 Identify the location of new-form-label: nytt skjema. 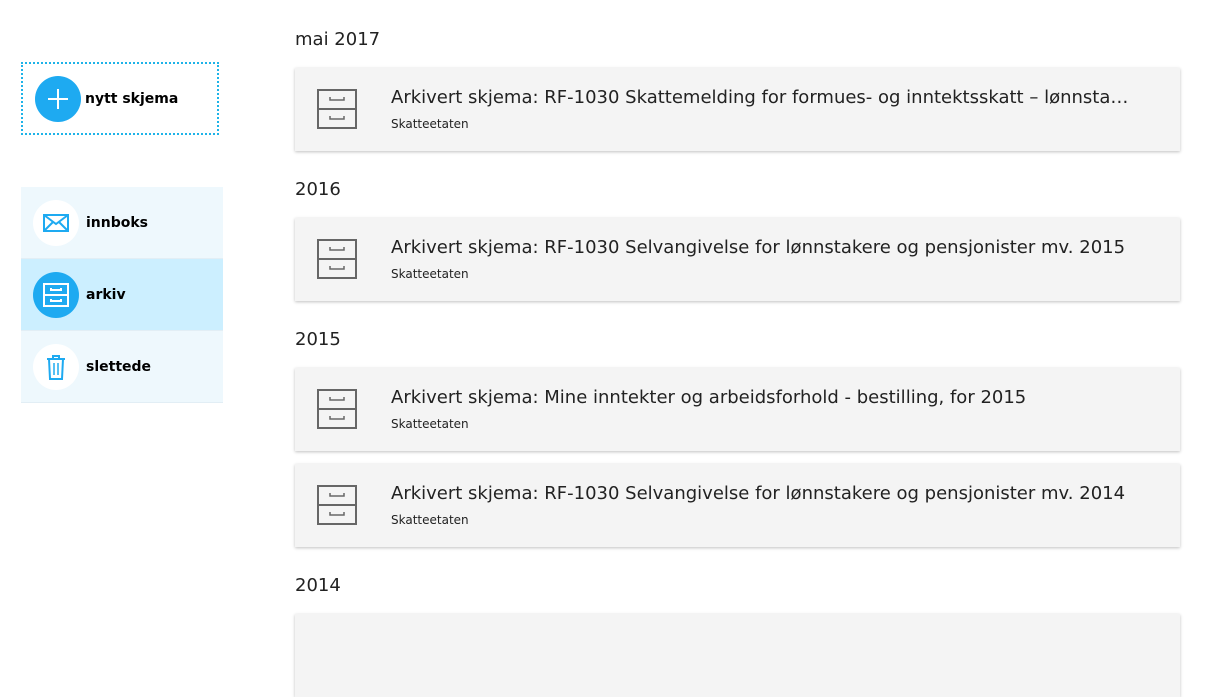
(132, 98).